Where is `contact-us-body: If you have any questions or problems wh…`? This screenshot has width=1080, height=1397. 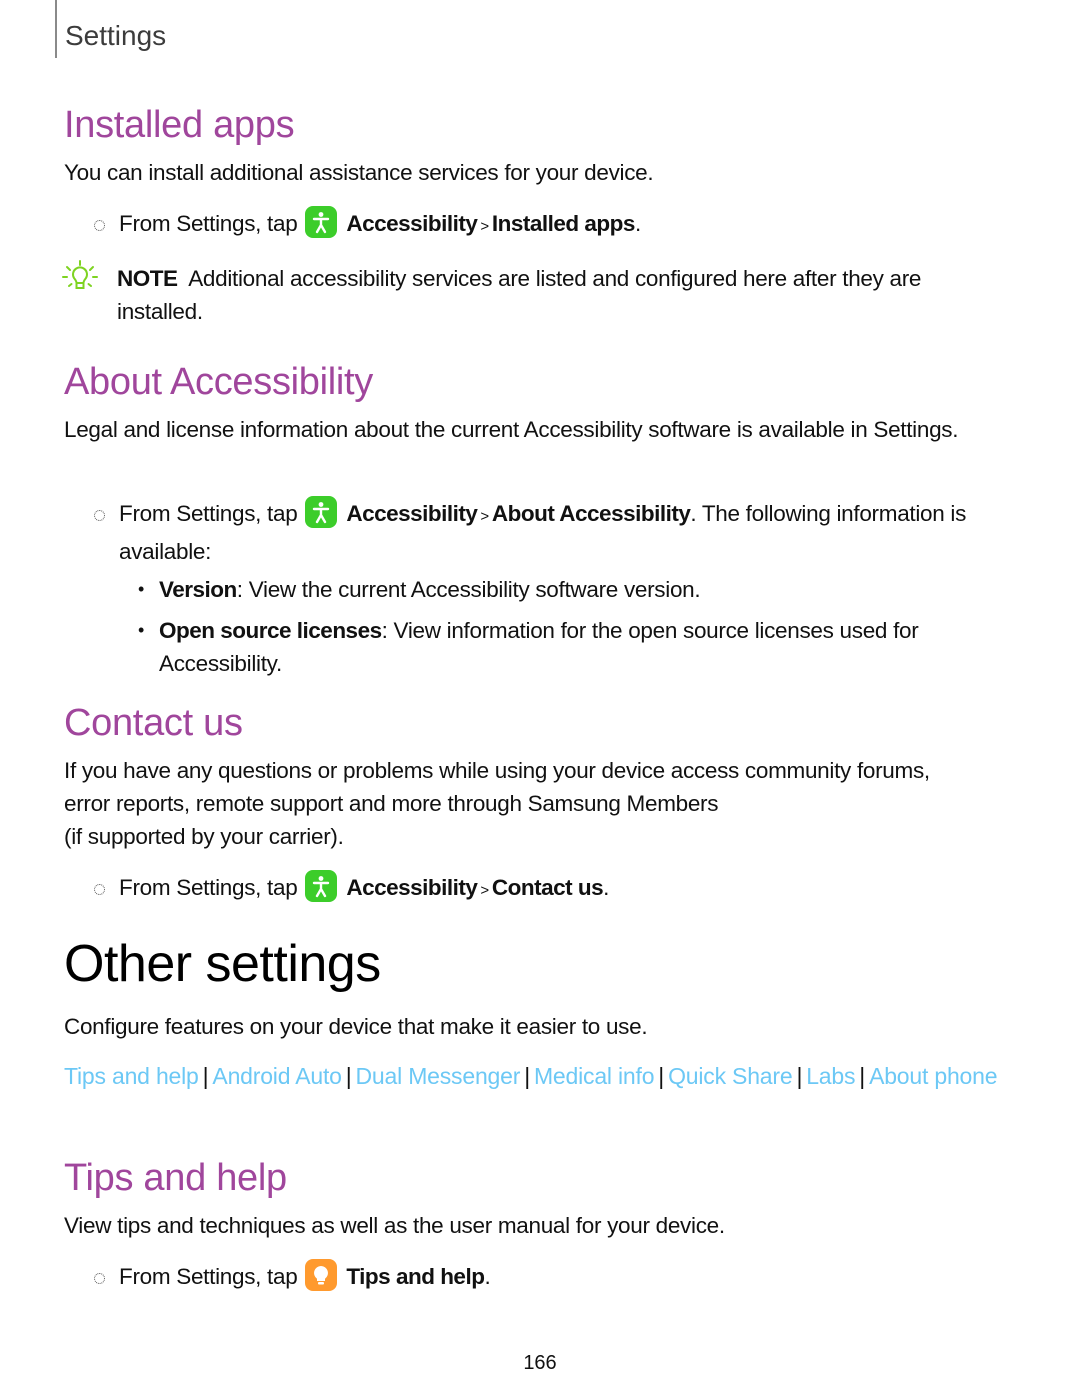 contact-us-body: If you have any questions or problems wh… is located at coordinates (519, 803).